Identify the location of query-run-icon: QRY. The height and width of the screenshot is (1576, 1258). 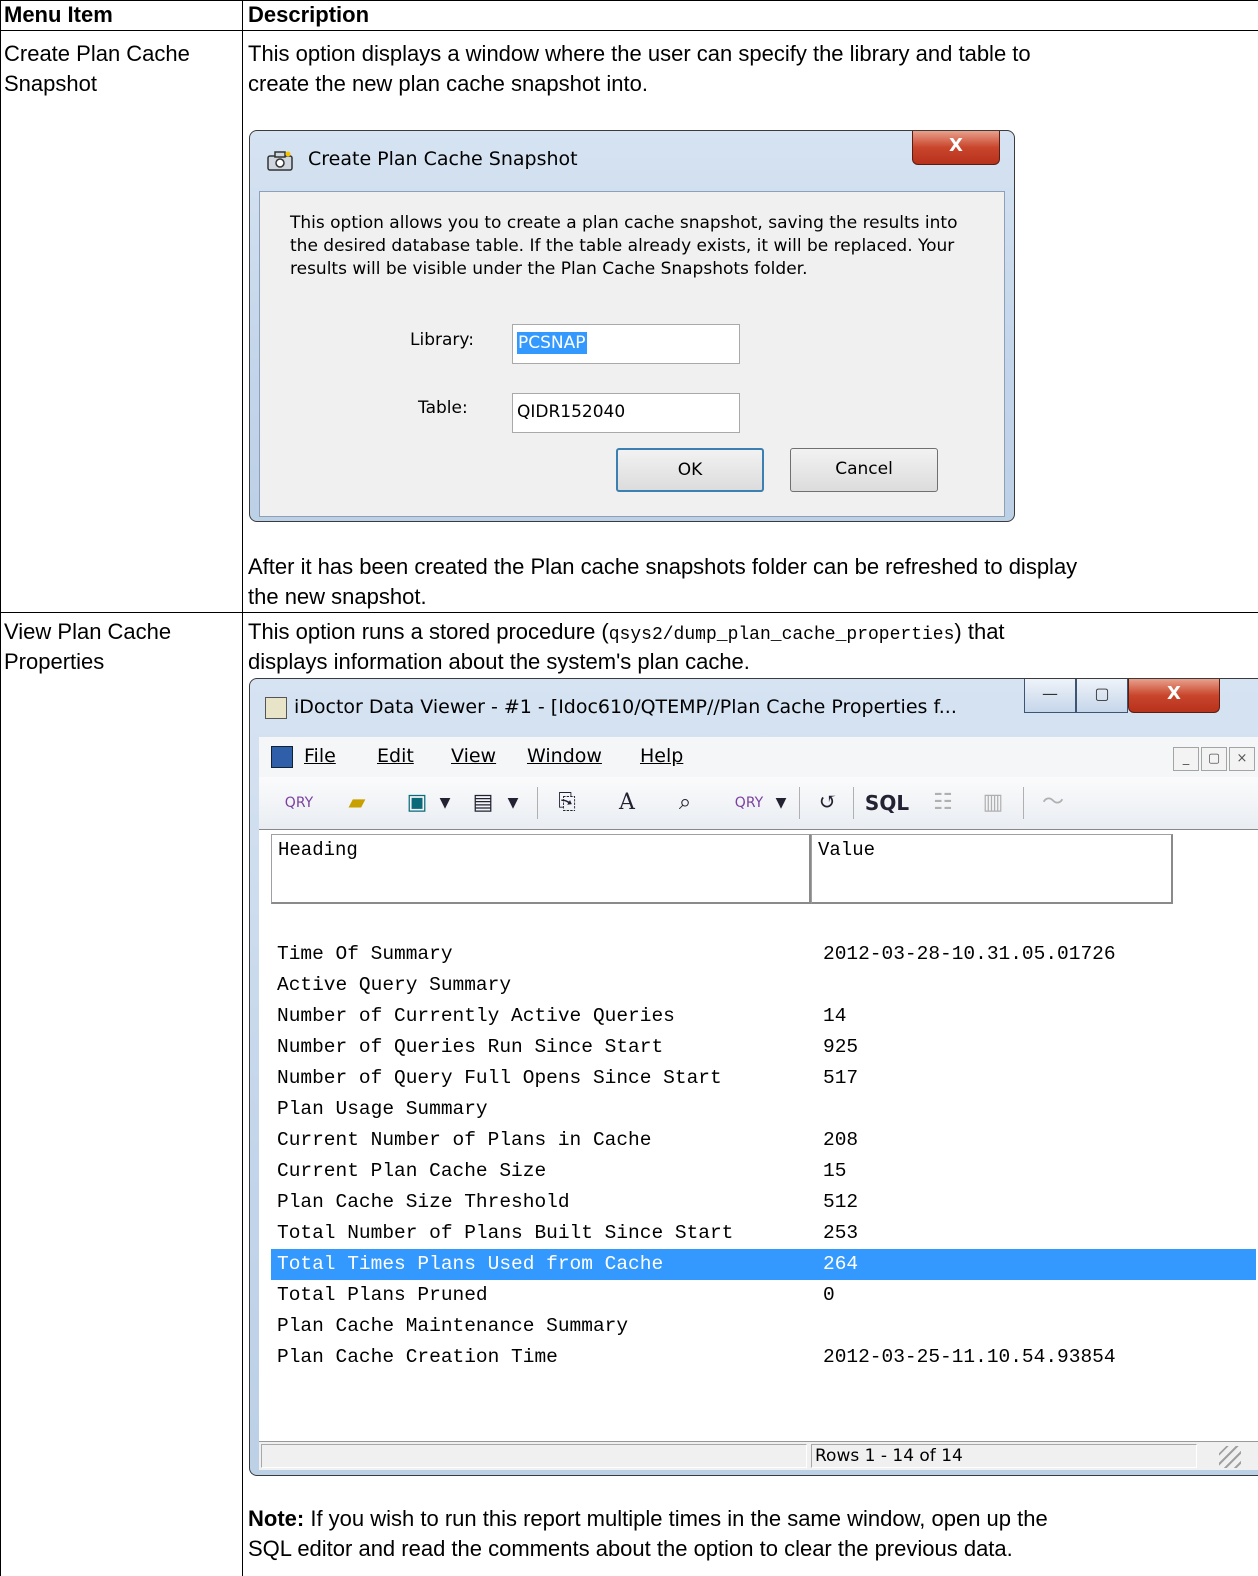
(749, 803).